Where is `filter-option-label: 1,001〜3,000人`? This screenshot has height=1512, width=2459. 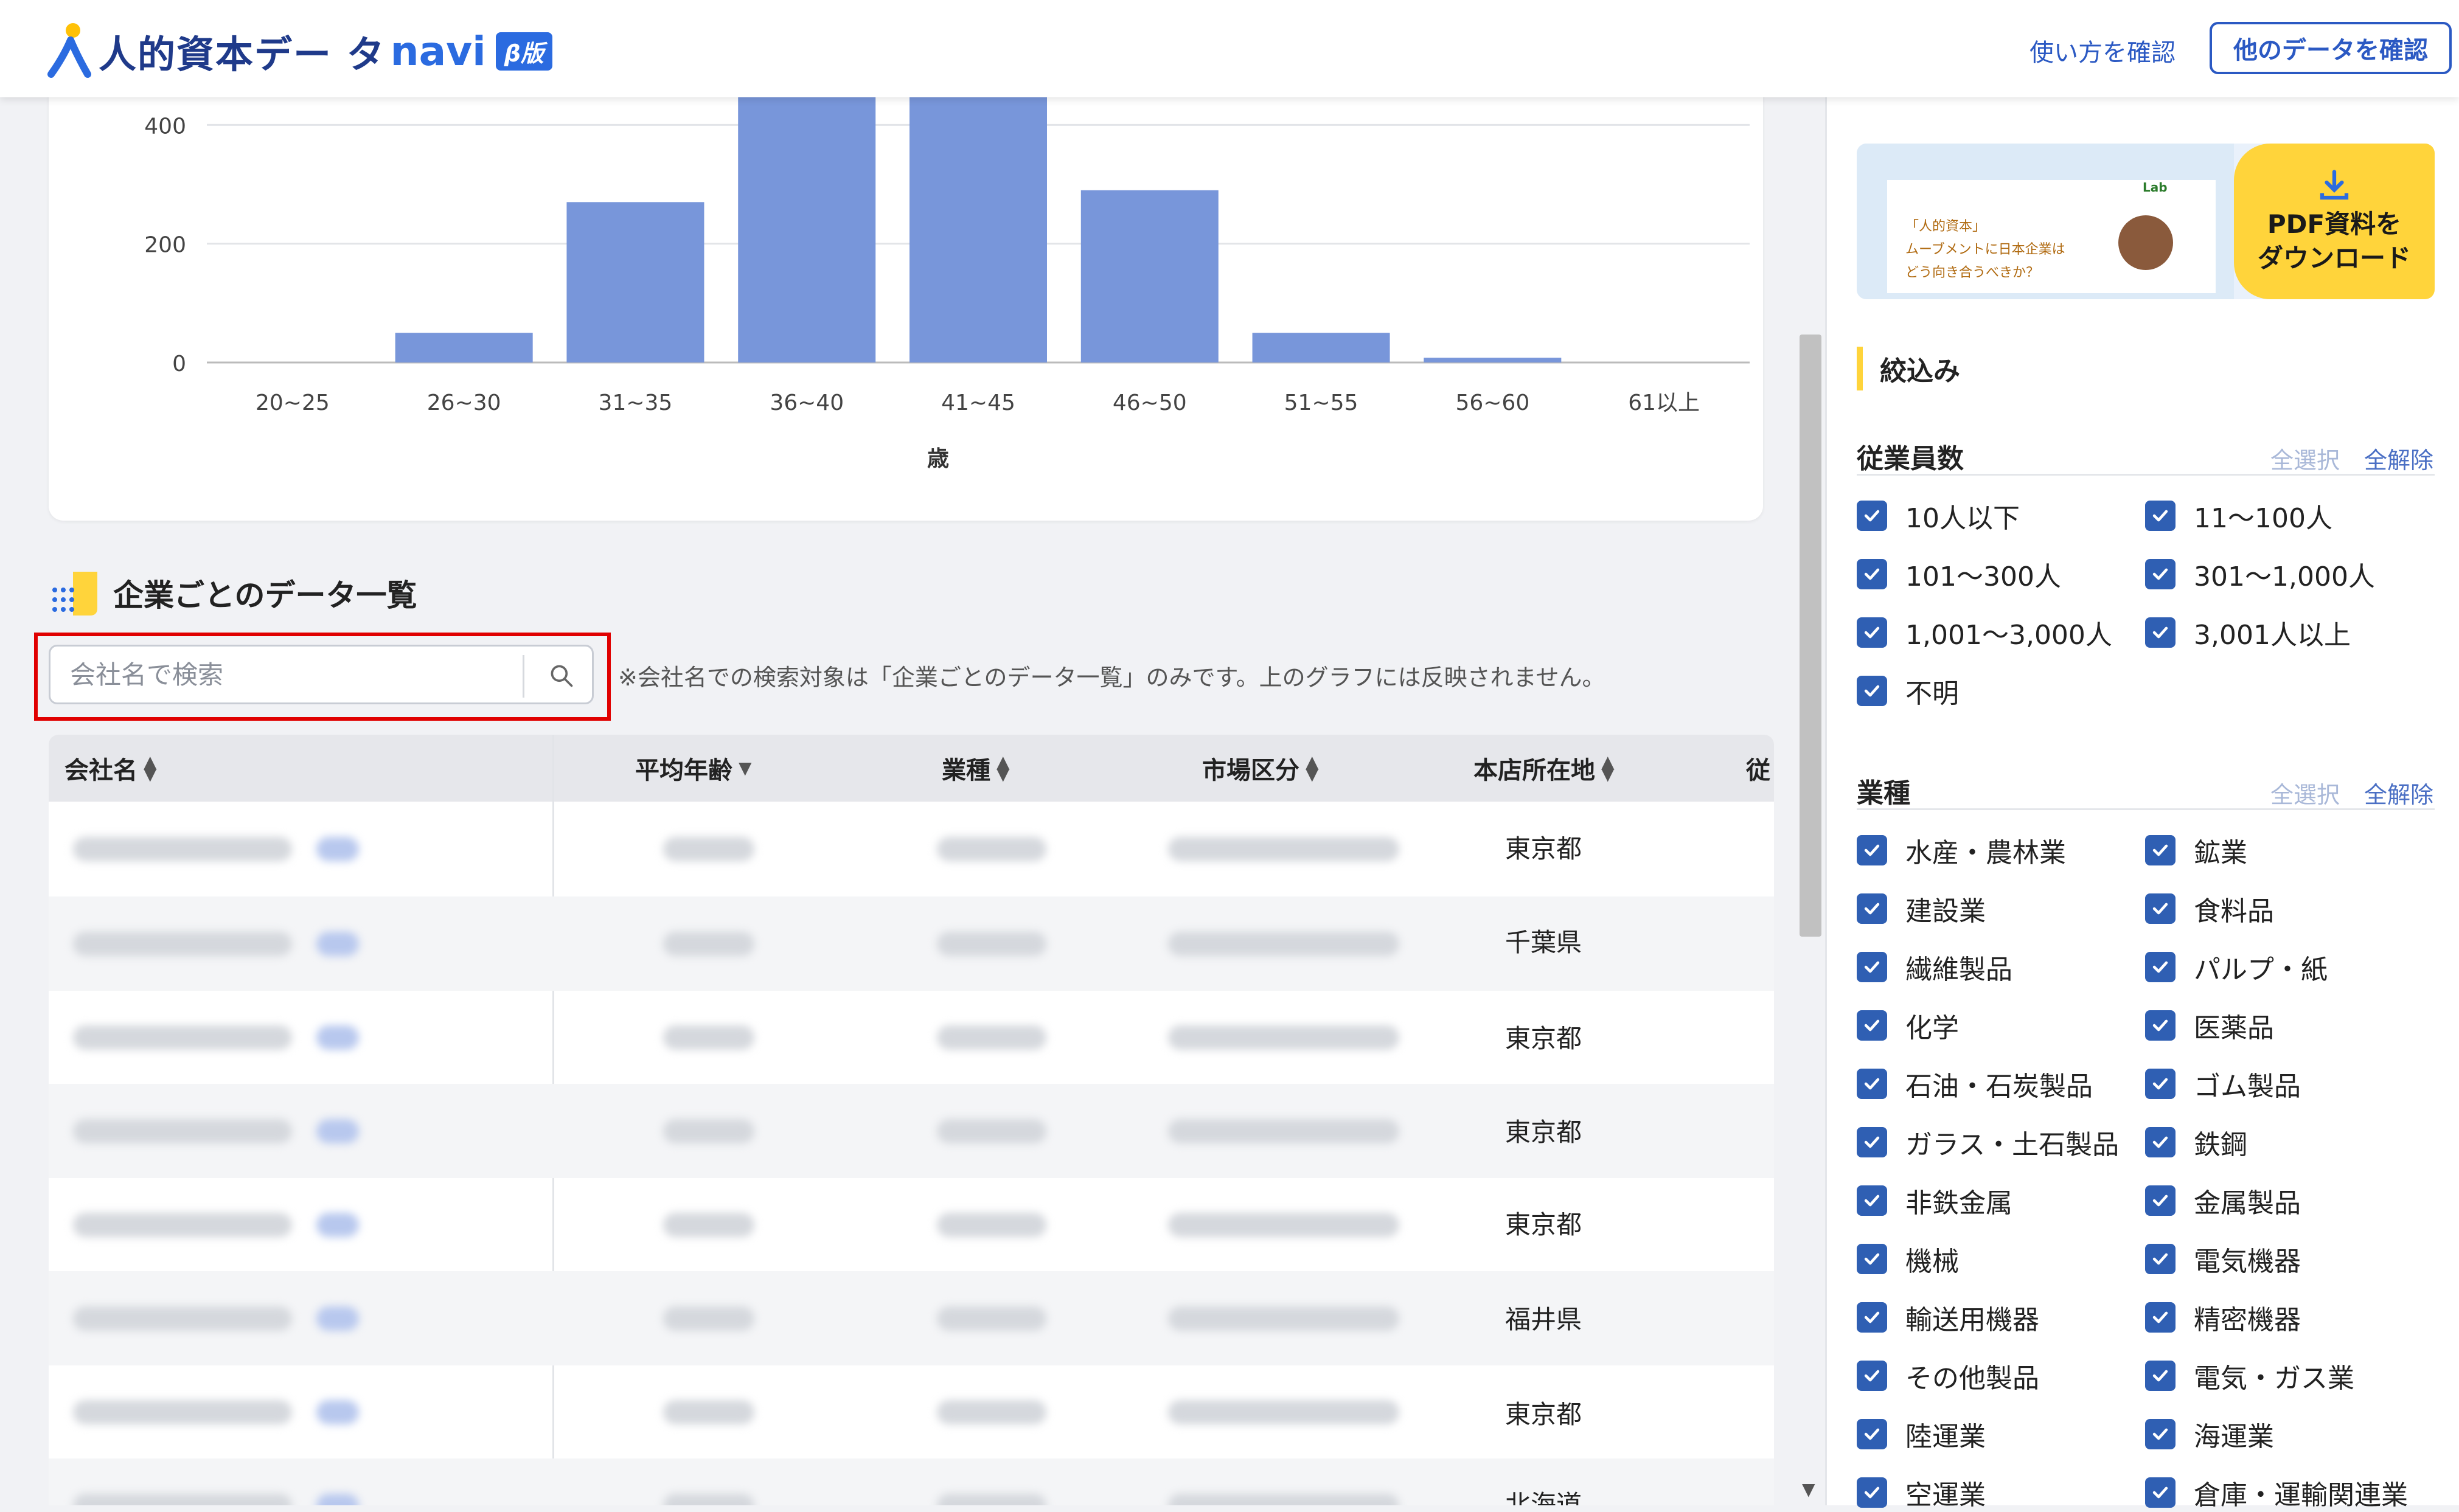
filter-option-label: 1,001〜3,000人 is located at coordinates (2009, 635).